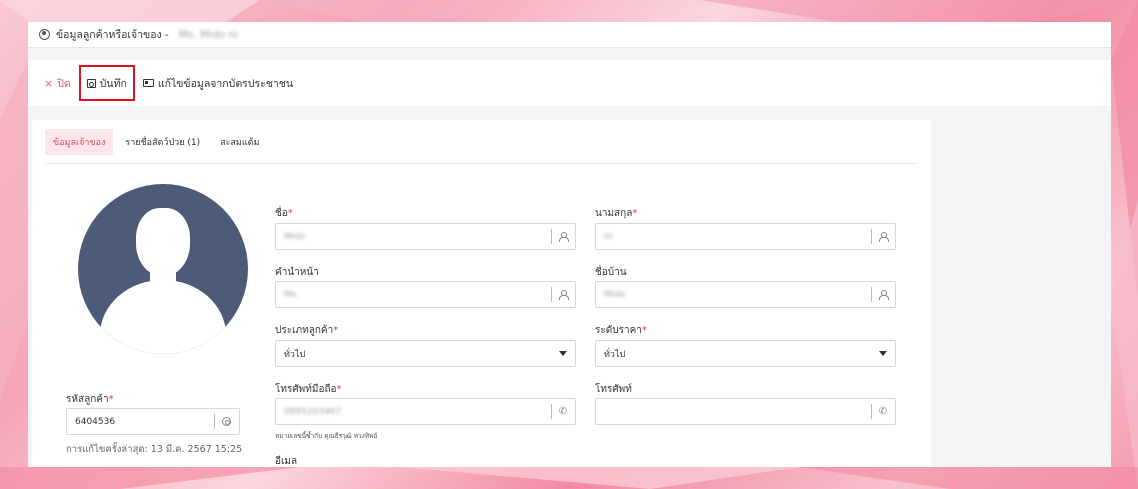 Image resolution: width=1138 pixels, height=489 pixels. What do you see at coordinates (297, 272) in the screenshot?
I see `prefix-label: คำนำหน้า` at bounding box center [297, 272].